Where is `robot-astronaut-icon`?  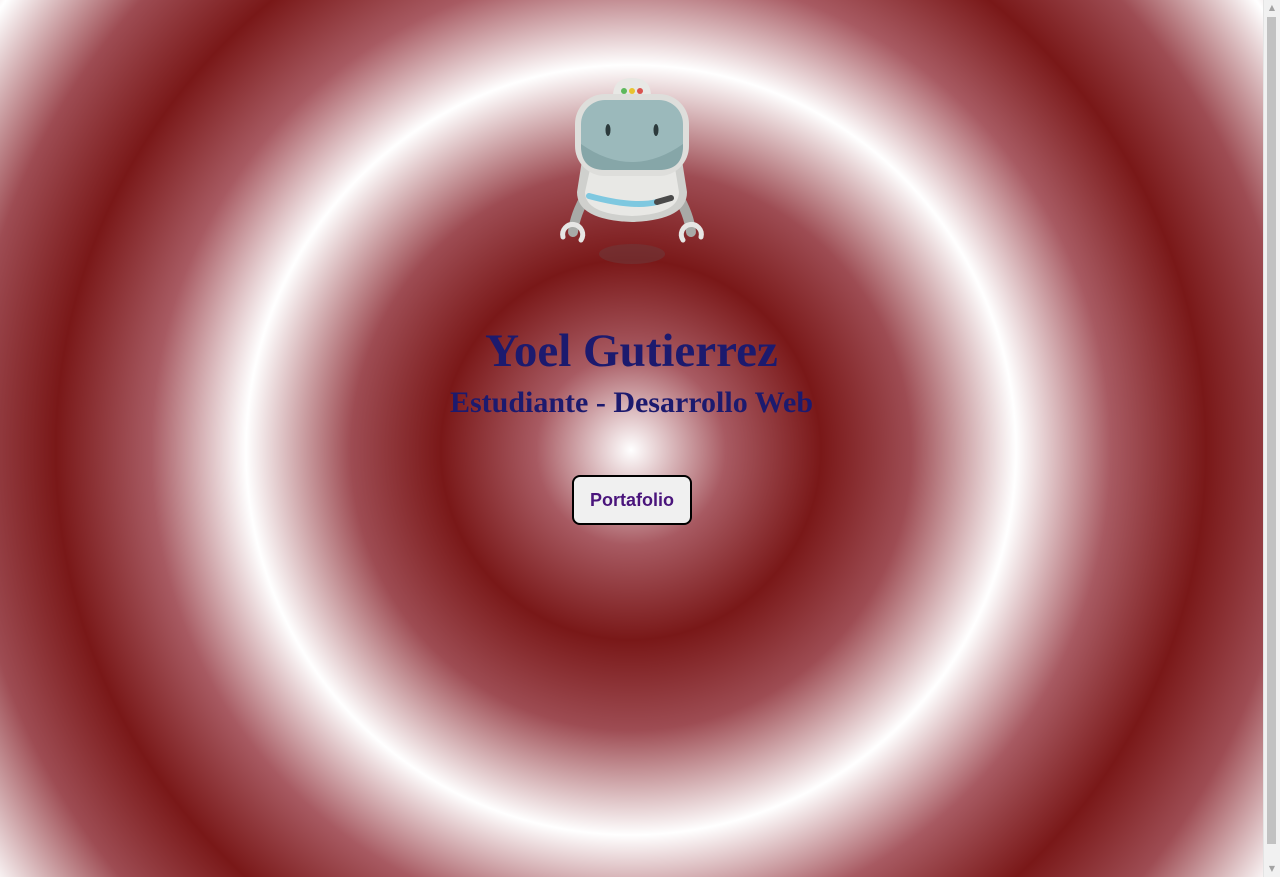
robot-astronaut-icon is located at coordinates (632, 171).